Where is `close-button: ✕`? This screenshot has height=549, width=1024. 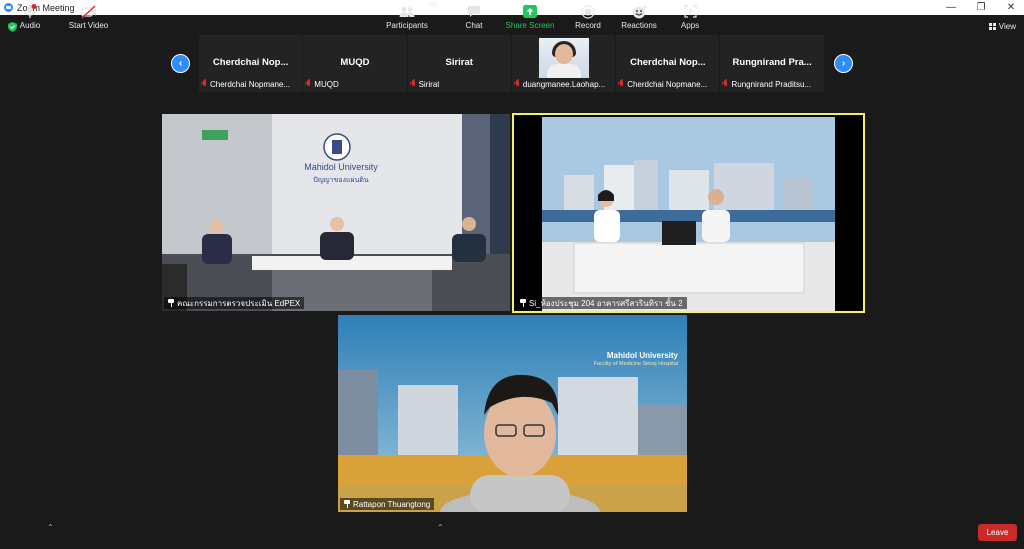
close-button: ✕ is located at coordinates (1010, 7).